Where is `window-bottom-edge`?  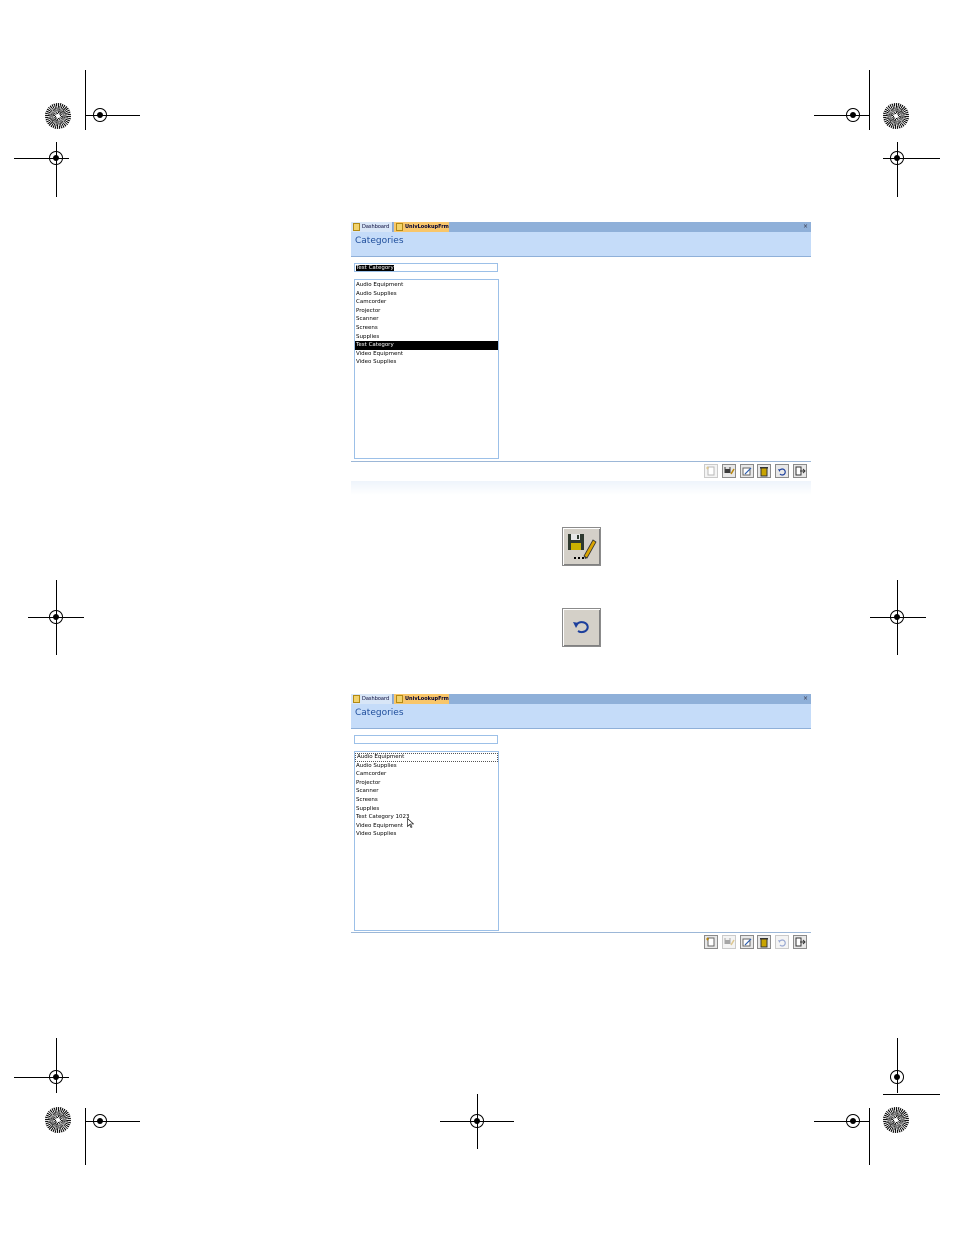 window-bottom-edge is located at coordinates (581, 488).